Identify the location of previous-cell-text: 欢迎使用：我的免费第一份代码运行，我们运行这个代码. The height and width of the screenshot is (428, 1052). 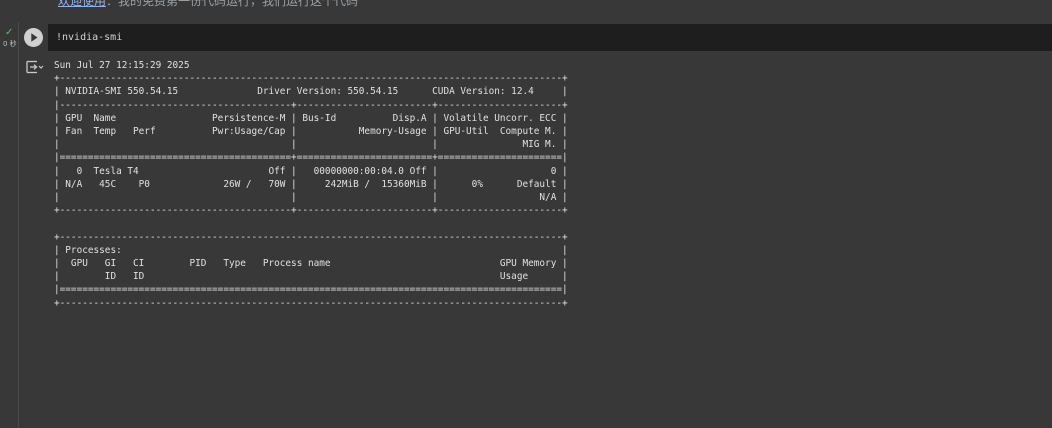
(526, 11).